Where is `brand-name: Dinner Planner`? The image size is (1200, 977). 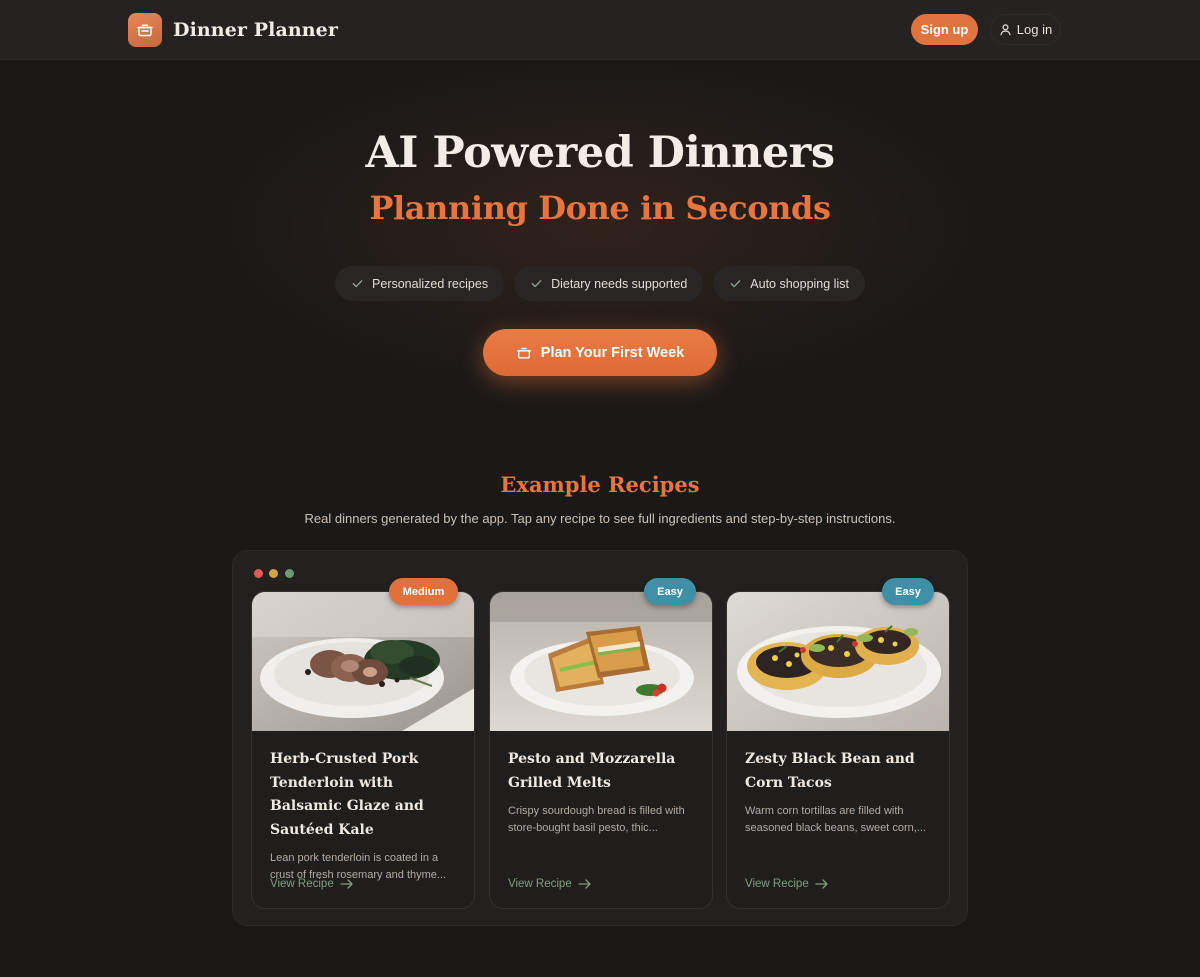
brand-name: Dinner Planner is located at coordinates (255, 30).